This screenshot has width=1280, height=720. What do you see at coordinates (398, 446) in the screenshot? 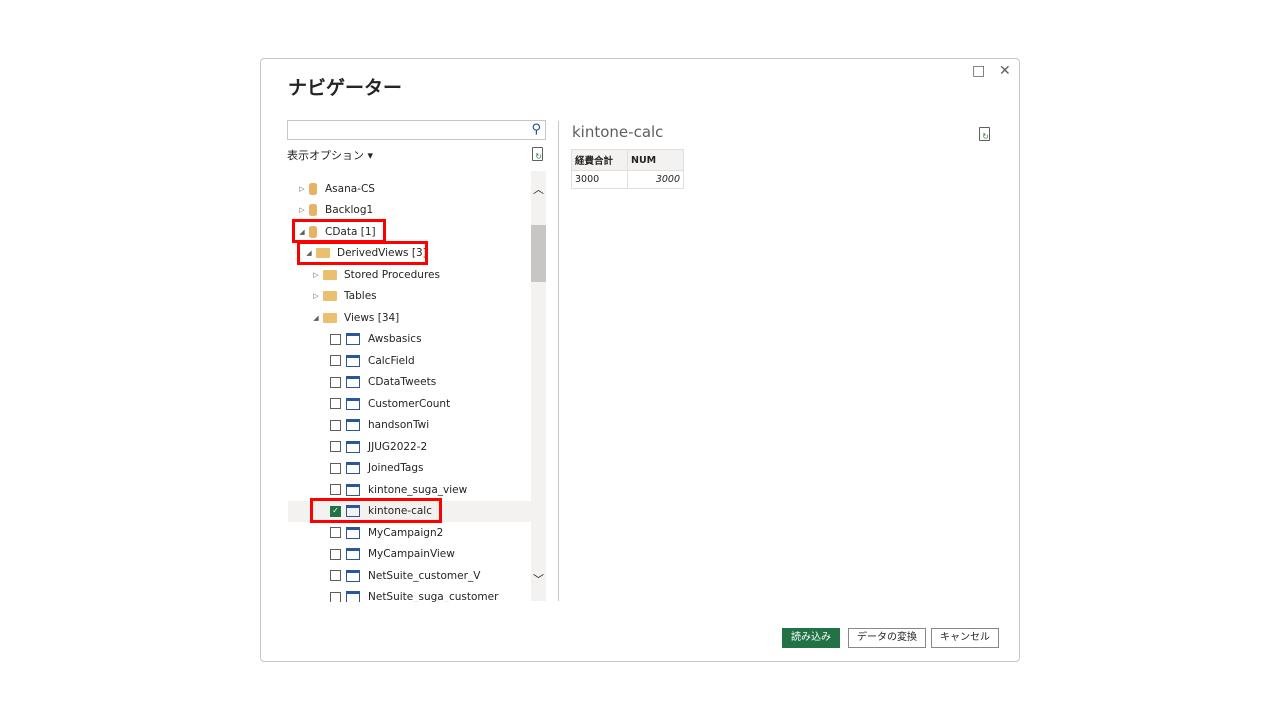
I see `tree-item-label: JJUG2022-2` at bounding box center [398, 446].